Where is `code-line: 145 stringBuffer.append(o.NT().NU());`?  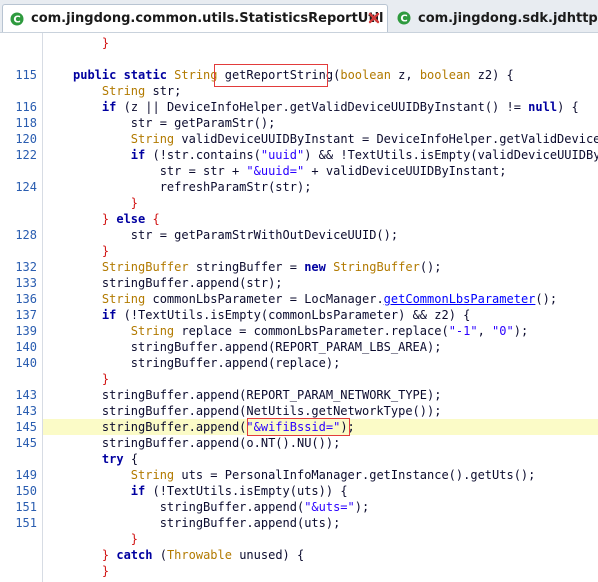
code-line: 145 stringBuffer.append(o.NT().NU()); is located at coordinates (299, 443).